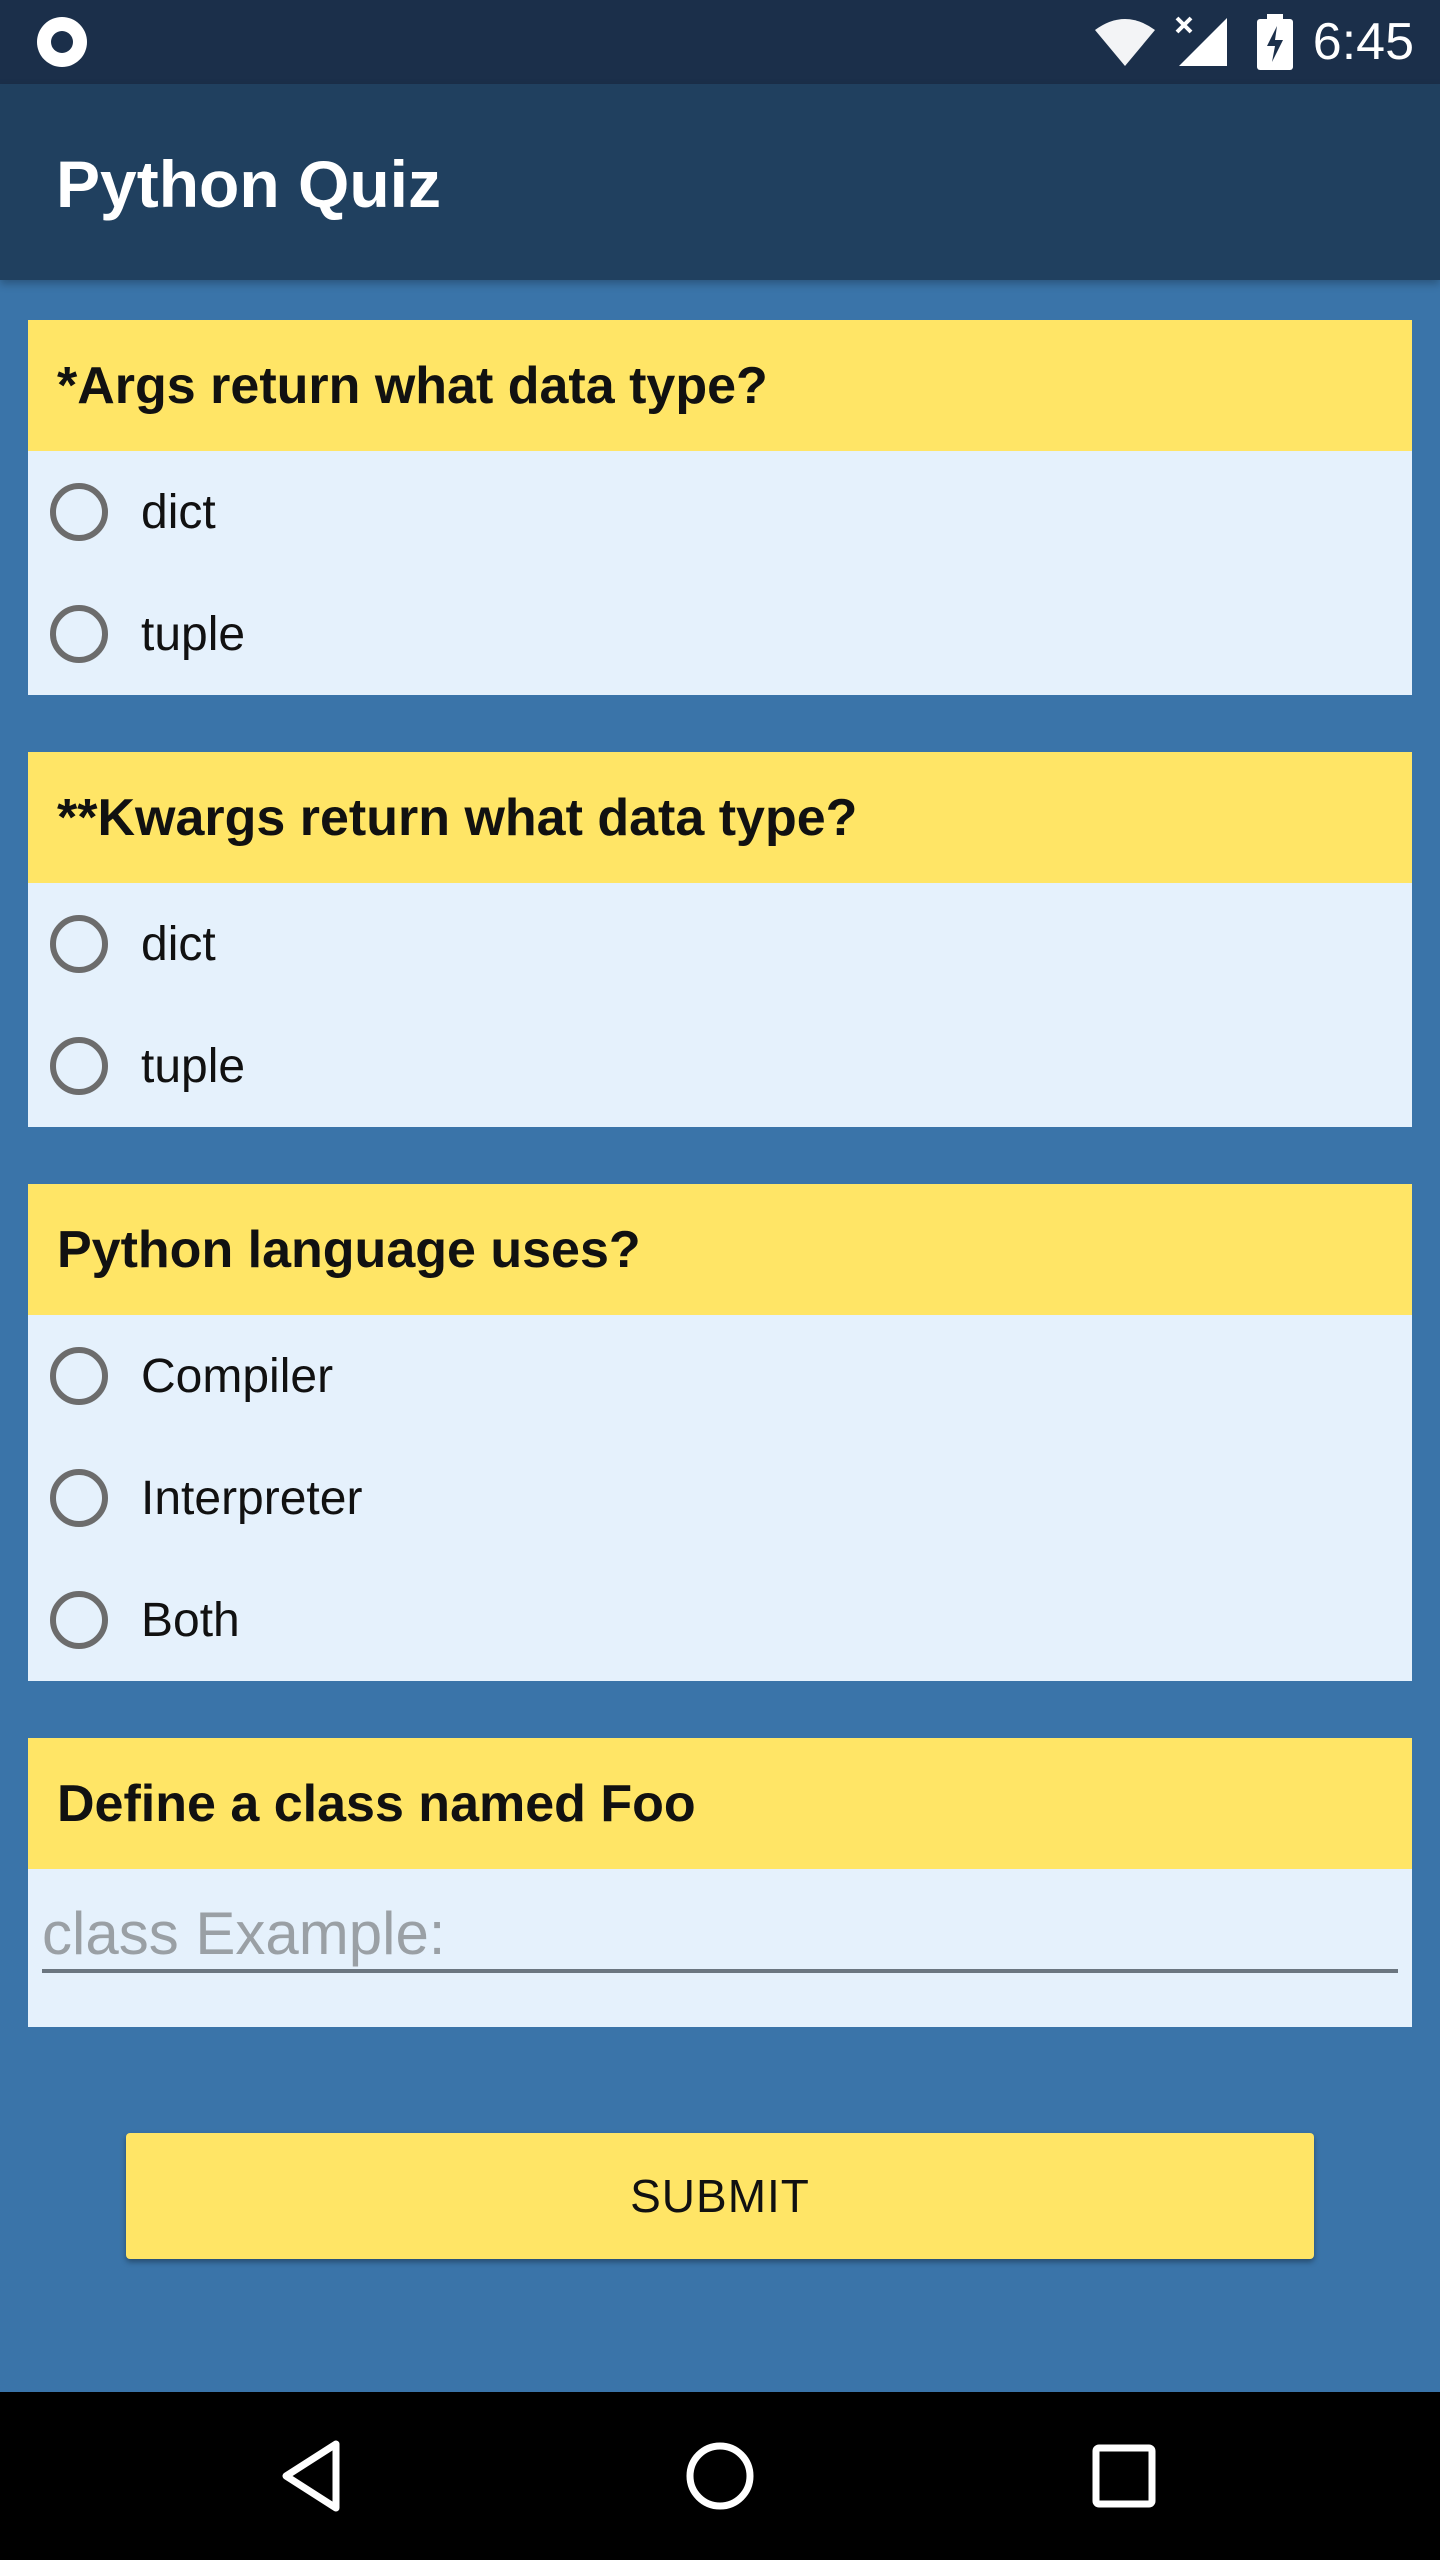  Describe the element at coordinates (62, 42) in the screenshot. I see `notification-dot-icon` at that location.